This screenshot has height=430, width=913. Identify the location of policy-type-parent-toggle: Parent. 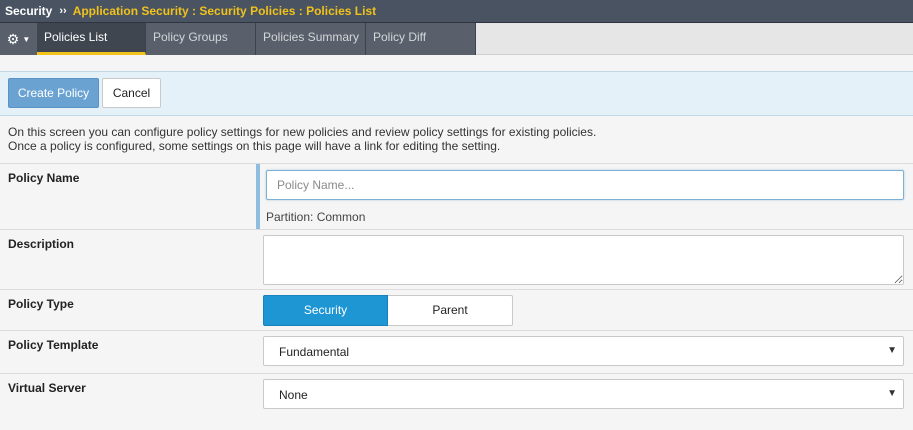
(450, 310).